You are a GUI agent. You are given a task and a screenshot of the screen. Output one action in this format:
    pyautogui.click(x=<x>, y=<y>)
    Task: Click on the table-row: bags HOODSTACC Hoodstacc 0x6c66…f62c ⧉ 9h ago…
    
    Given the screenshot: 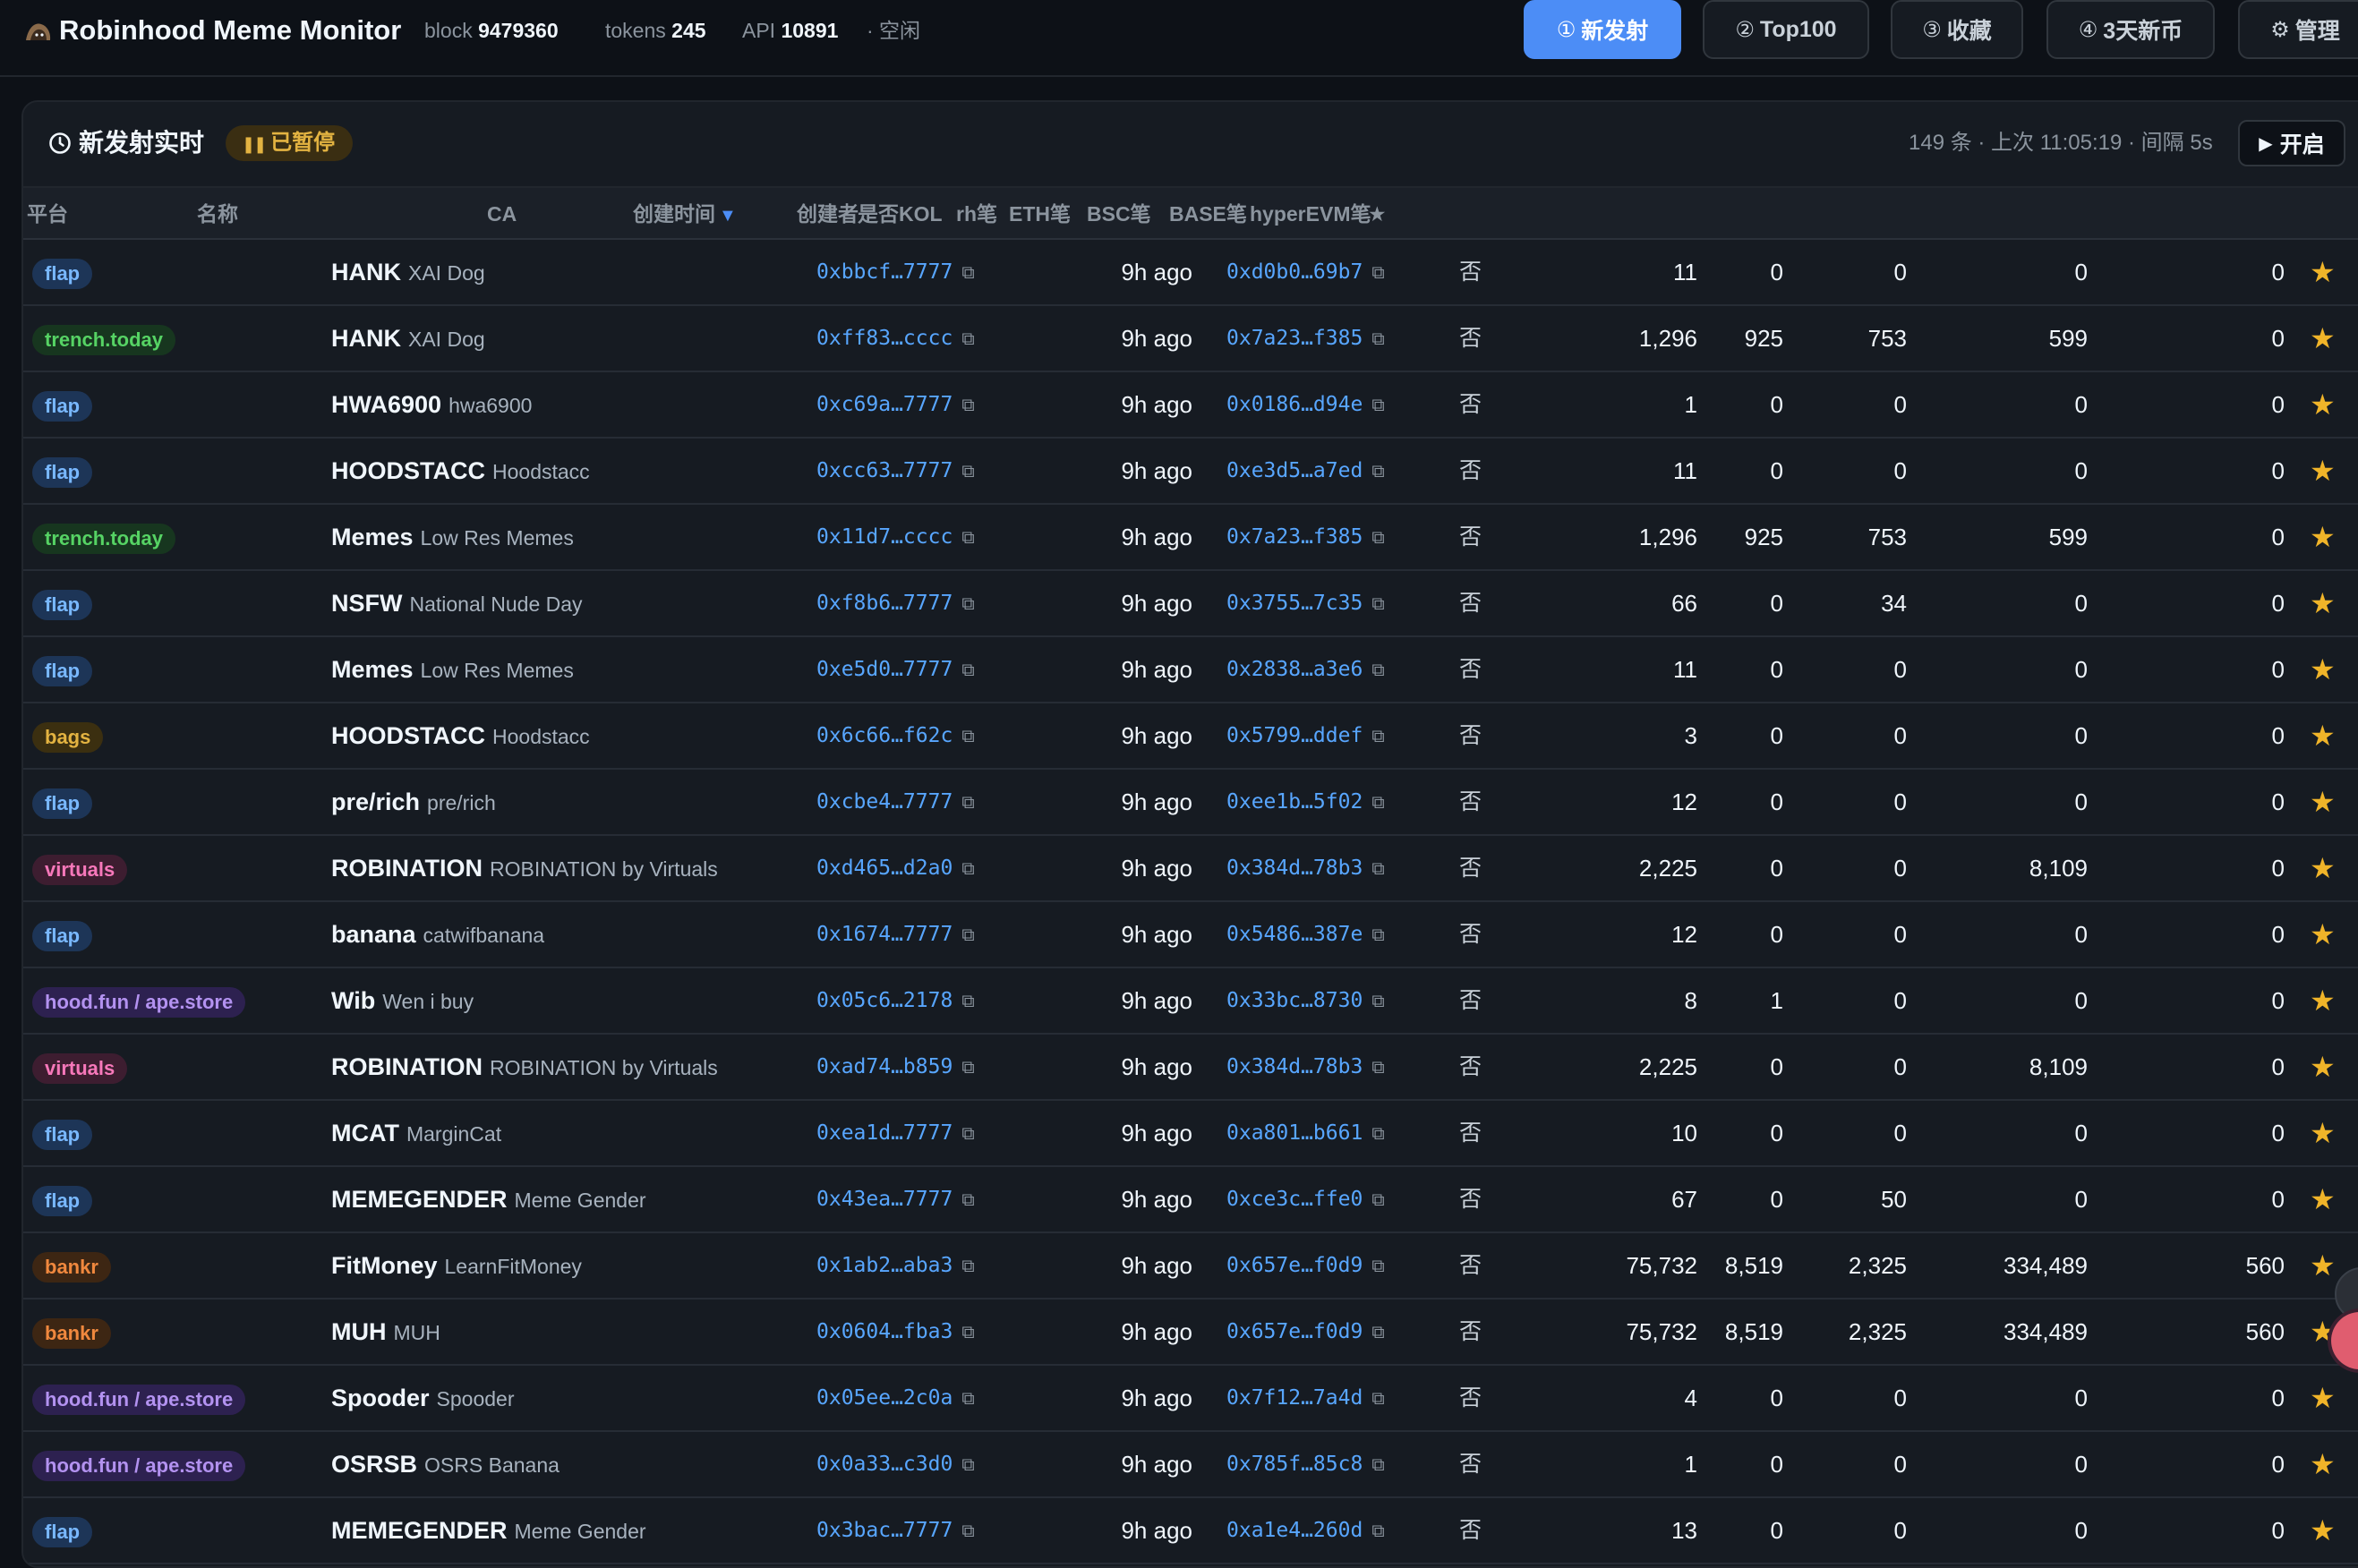 What is the action you would take?
    pyautogui.click(x=1190, y=736)
    